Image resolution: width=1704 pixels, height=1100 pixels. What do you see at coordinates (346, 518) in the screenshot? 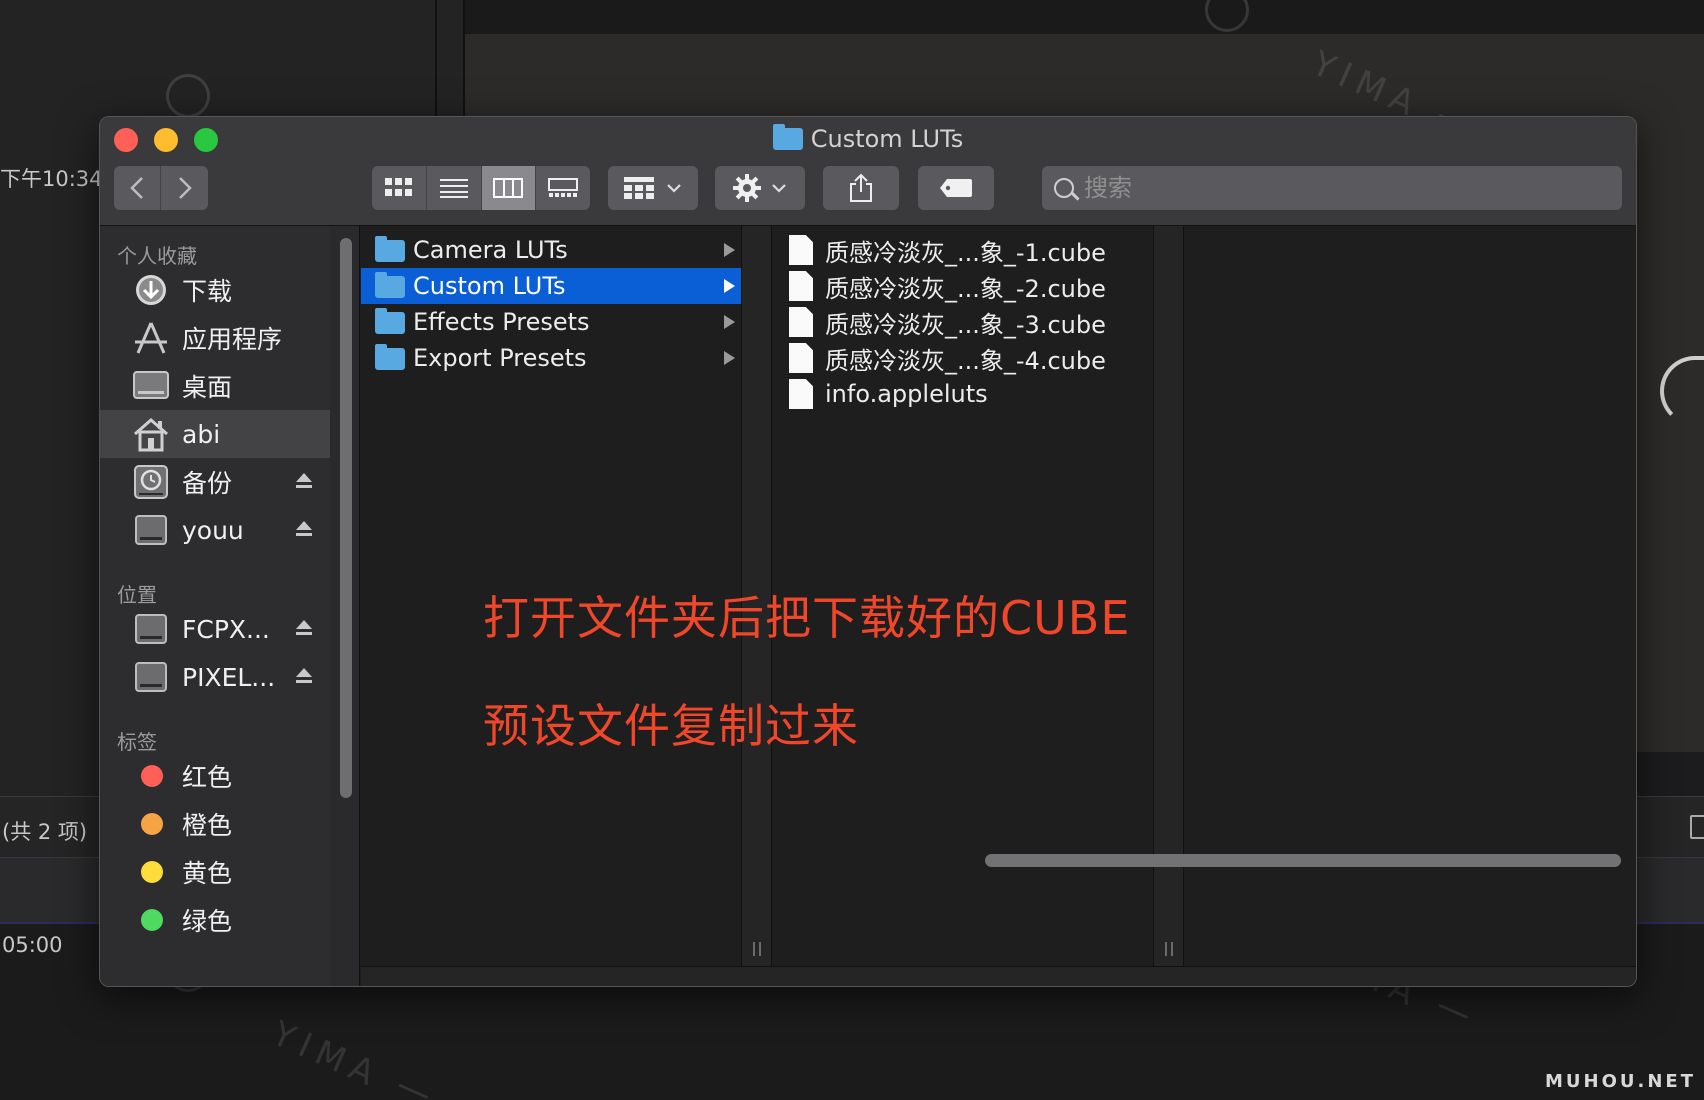
I see `sidebar-scrollbar` at bounding box center [346, 518].